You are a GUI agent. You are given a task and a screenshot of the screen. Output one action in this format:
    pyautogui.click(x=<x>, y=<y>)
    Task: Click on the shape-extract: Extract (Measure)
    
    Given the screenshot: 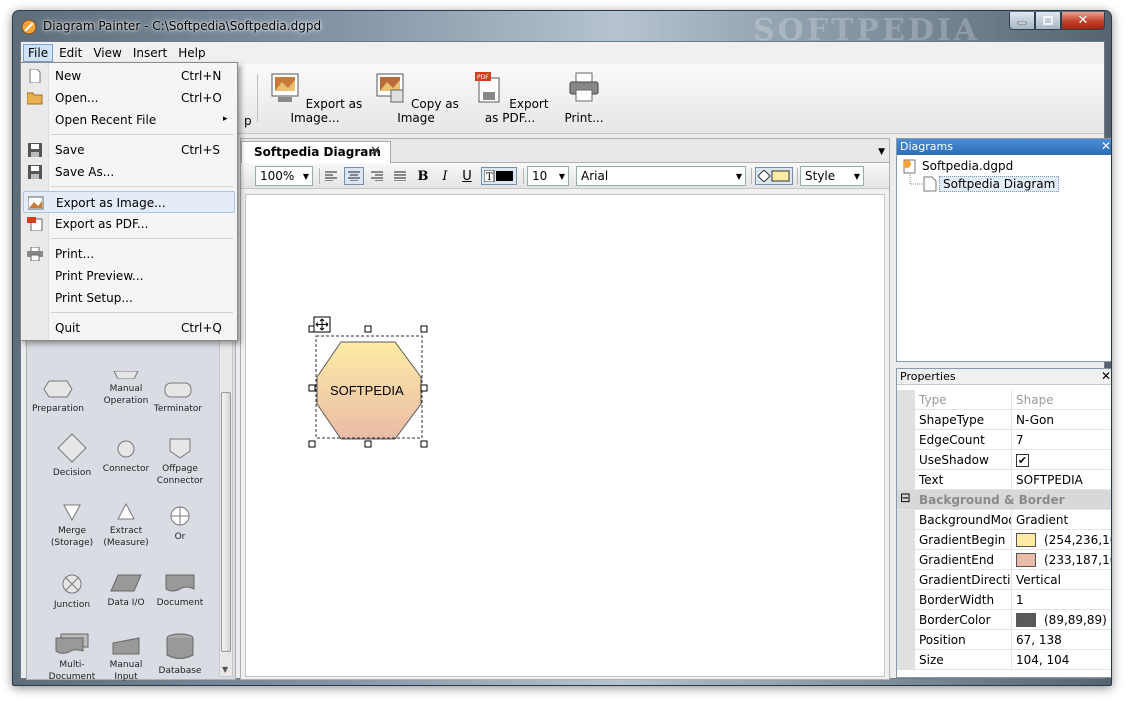 What is the action you would take?
    pyautogui.click(x=126, y=526)
    